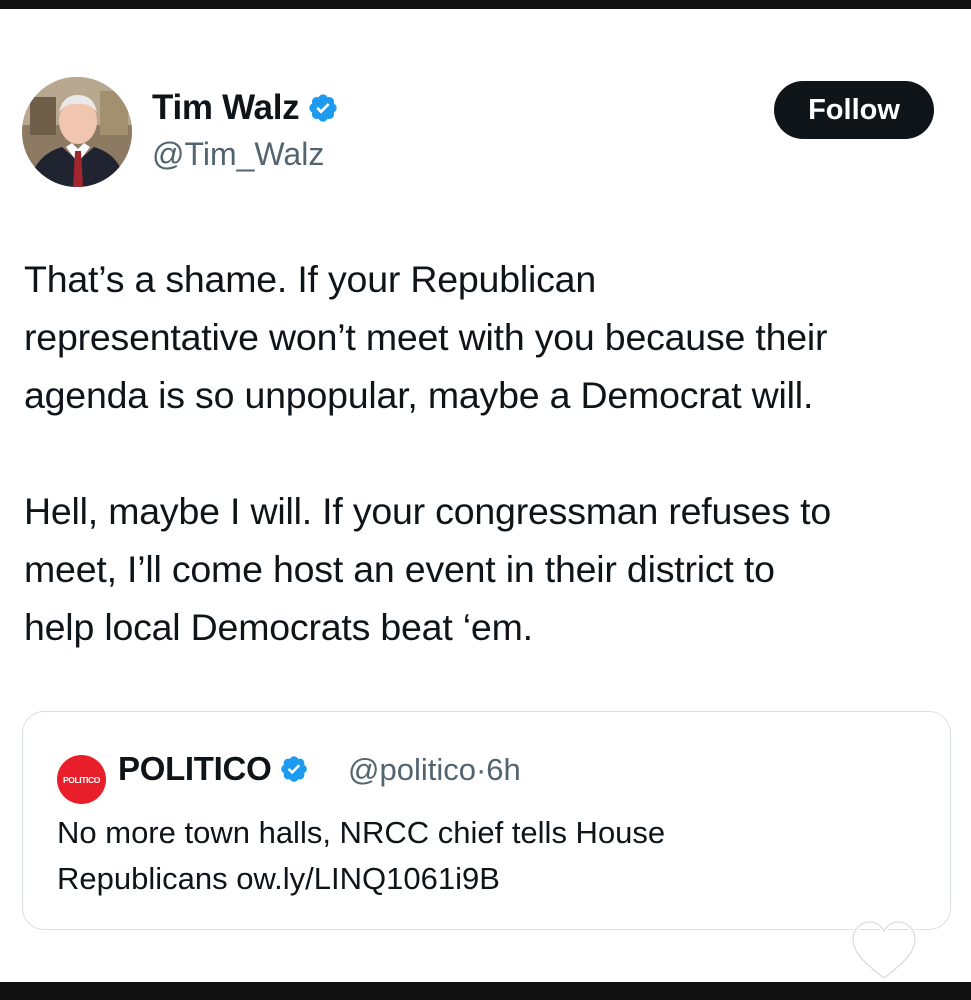  I want to click on quoted-text-line: Republicans ow.ly/LINQ1061i9B, so click(497, 879).